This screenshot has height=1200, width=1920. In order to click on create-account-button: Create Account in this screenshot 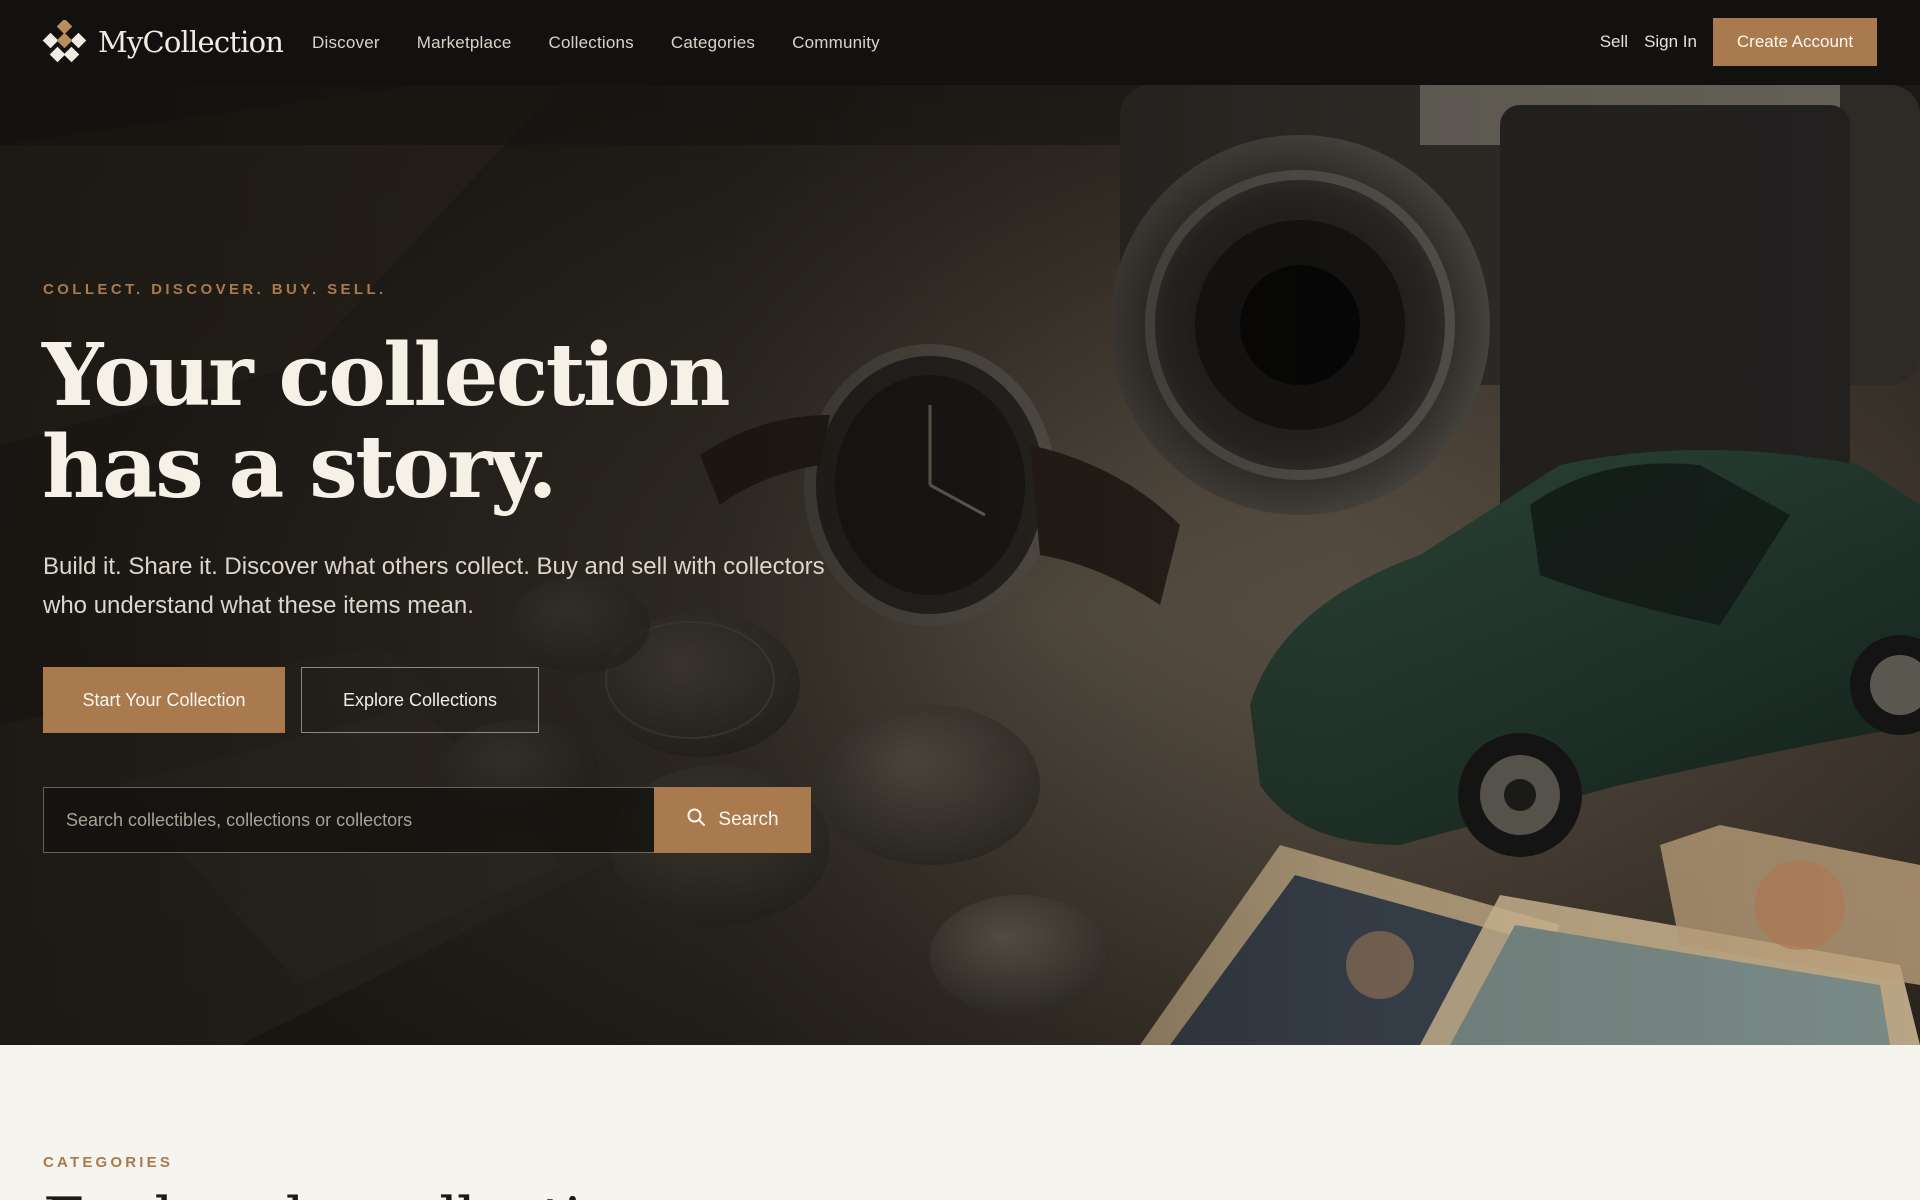, I will do `click(1795, 42)`.